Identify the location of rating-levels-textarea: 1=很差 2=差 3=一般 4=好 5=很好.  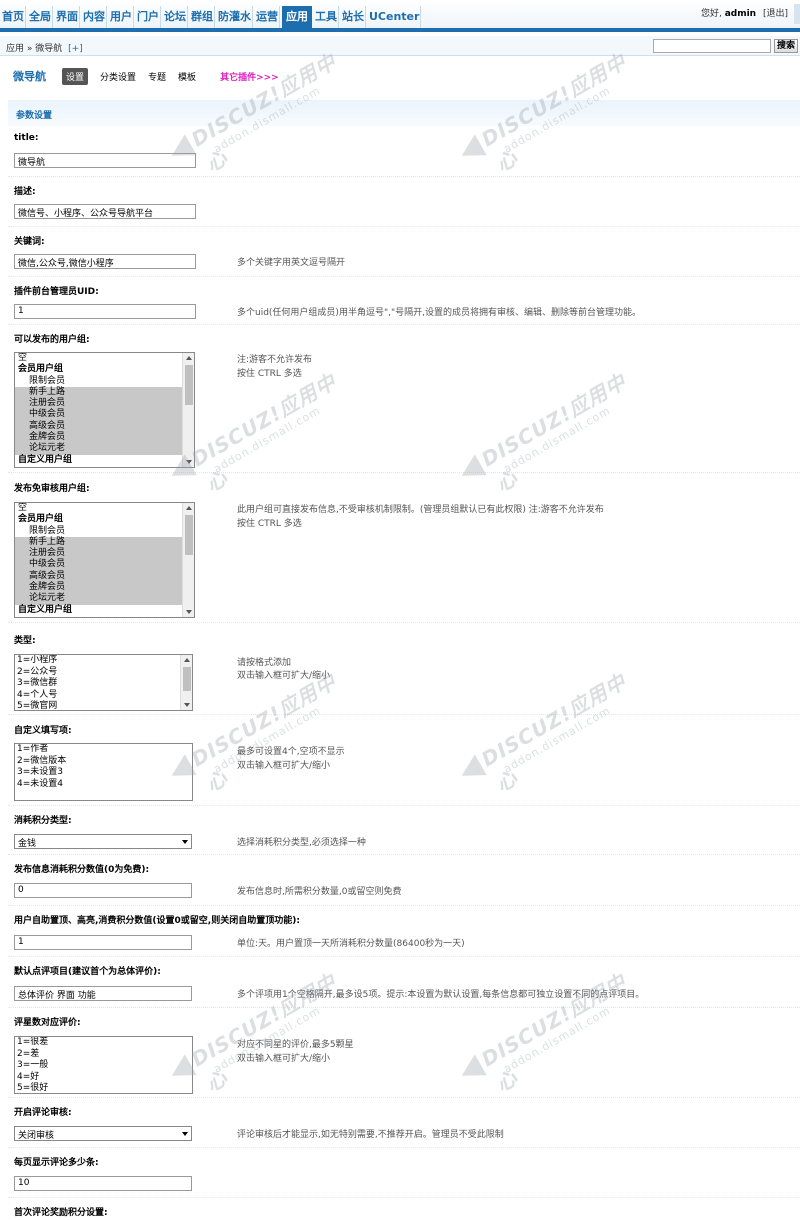
(103, 1065).